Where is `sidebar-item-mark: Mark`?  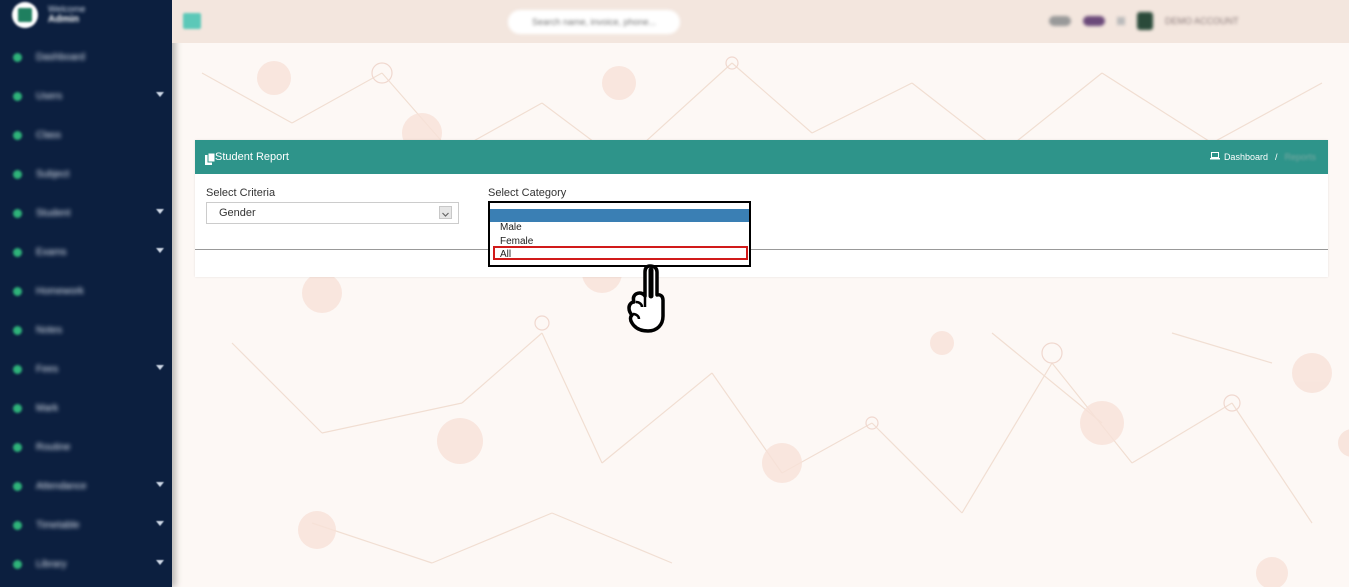 sidebar-item-mark: Mark is located at coordinates (86, 408).